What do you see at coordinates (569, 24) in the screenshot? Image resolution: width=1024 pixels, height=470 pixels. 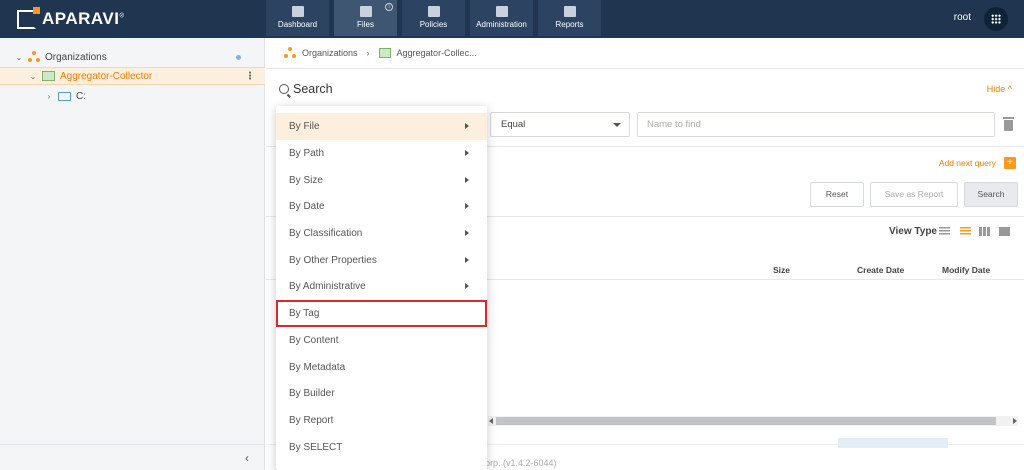 I see `nav-reports-label: Reports` at bounding box center [569, 24].